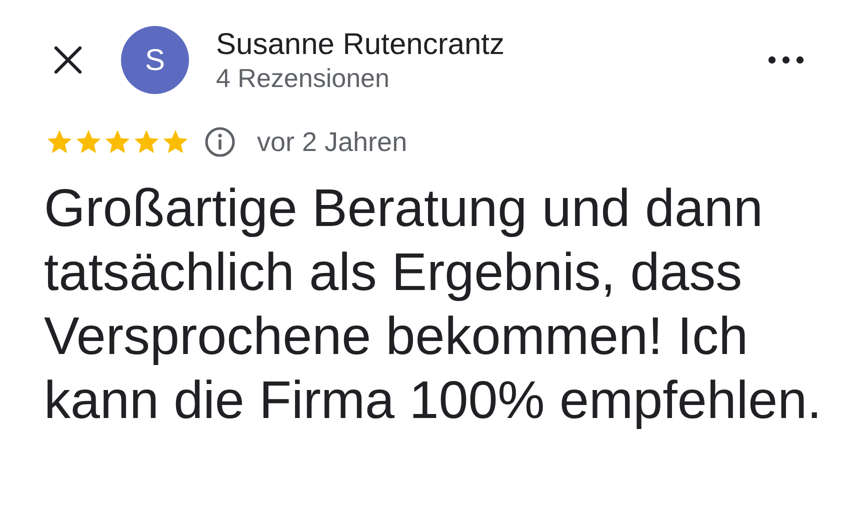 Image resolution: width=850 pixels, height=529 pixels. I want to click on avatar: S, so click(155, 60).